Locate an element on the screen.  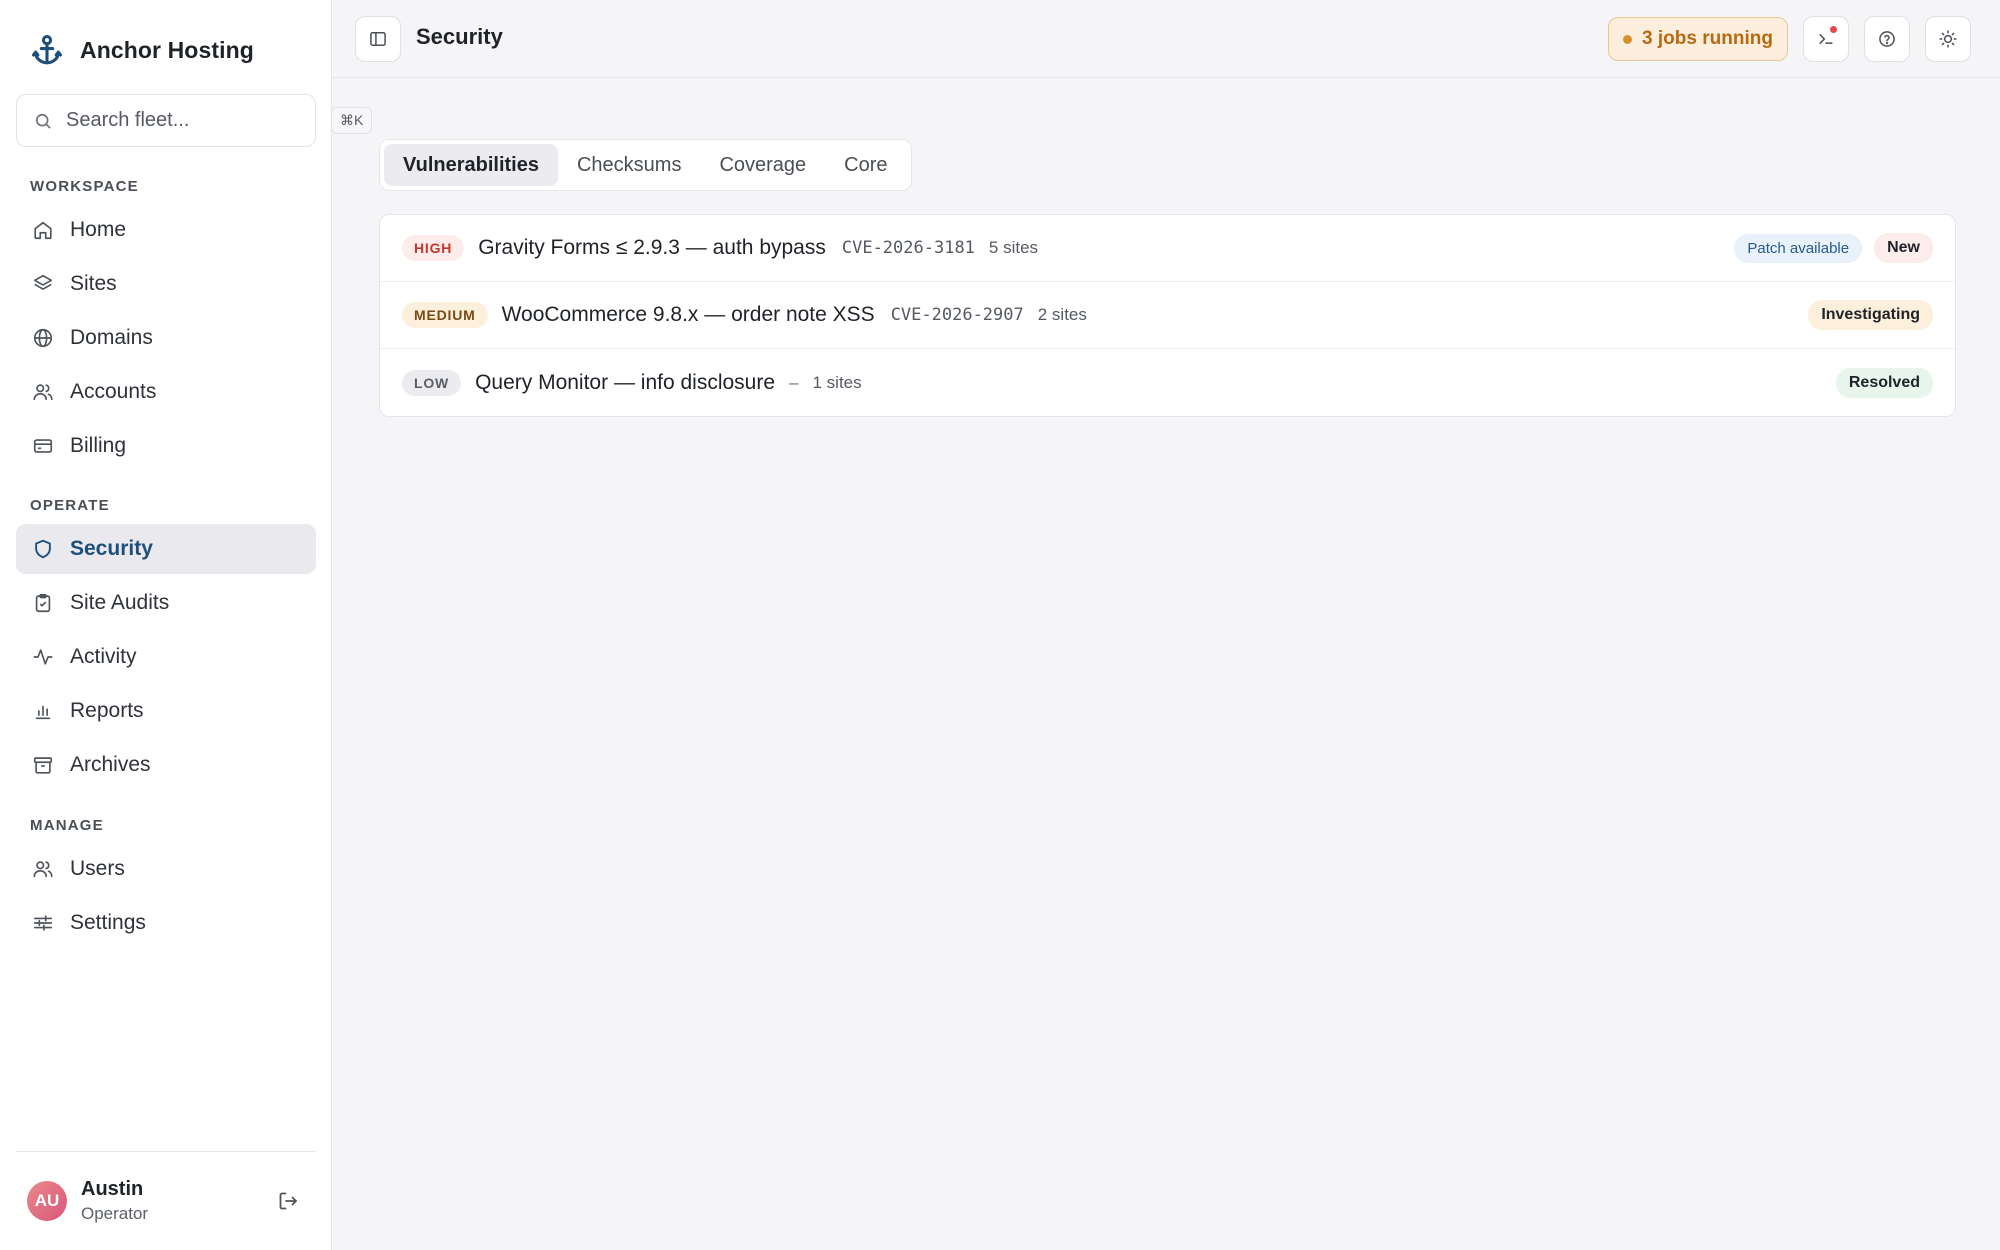
user-role: Operator is located at coordinates (115, 1213).